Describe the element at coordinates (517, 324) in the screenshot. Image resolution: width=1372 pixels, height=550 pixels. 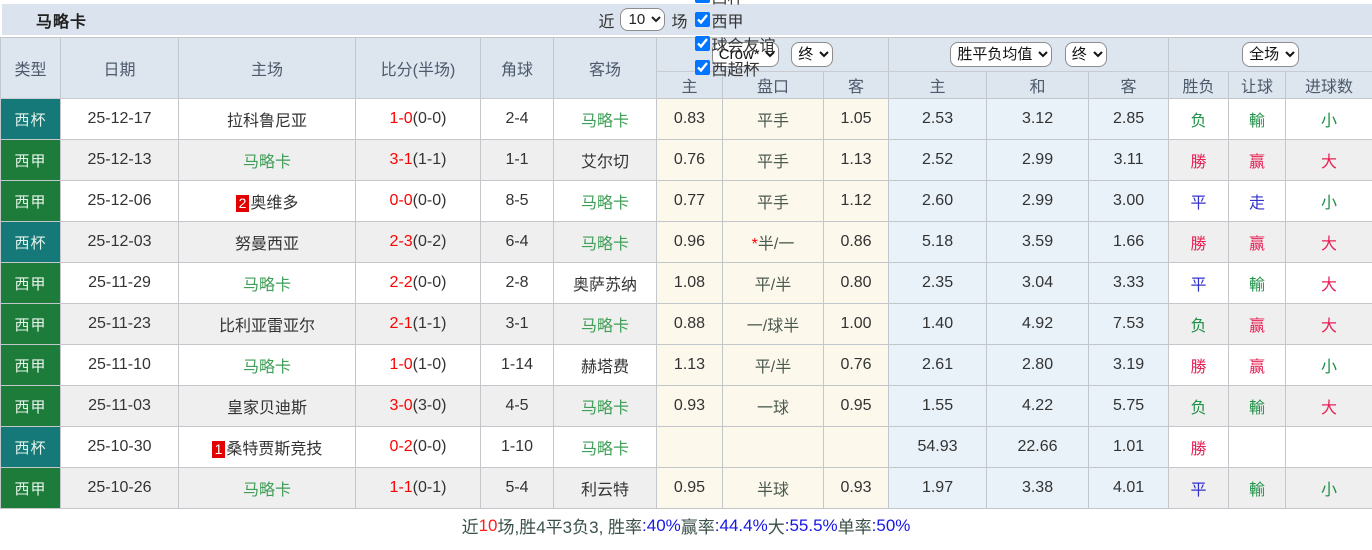
I see `corner-cell: 3-1` at that location.